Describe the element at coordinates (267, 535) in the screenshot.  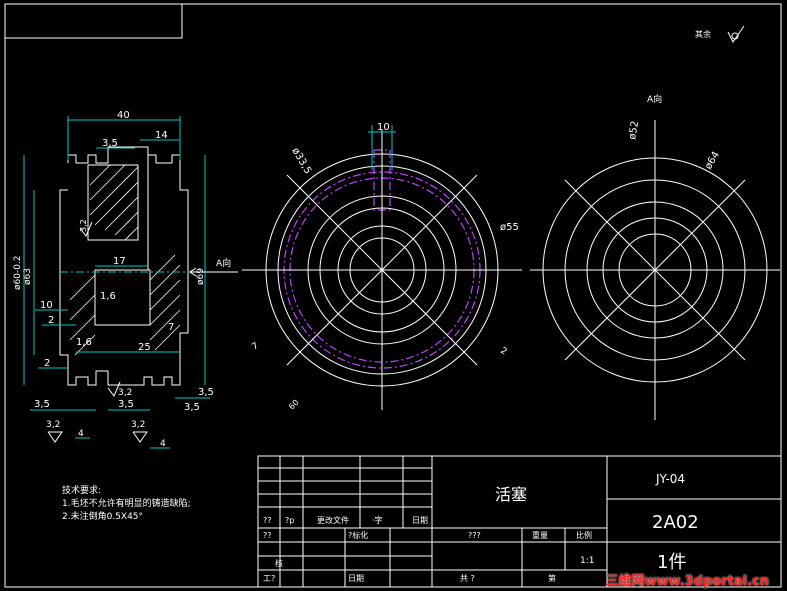
I see `cell-r1: ??` at that location.